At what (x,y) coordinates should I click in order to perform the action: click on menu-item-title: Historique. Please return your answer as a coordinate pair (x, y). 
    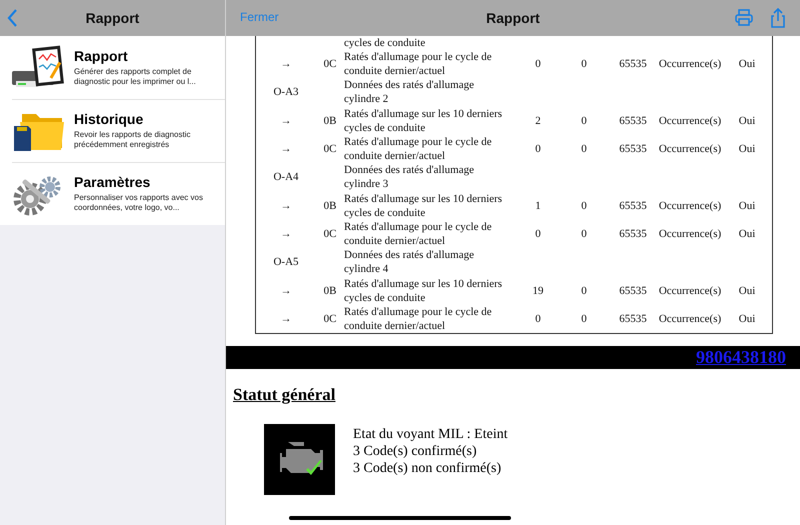
    Looking at the image, I should click on (109, 119).